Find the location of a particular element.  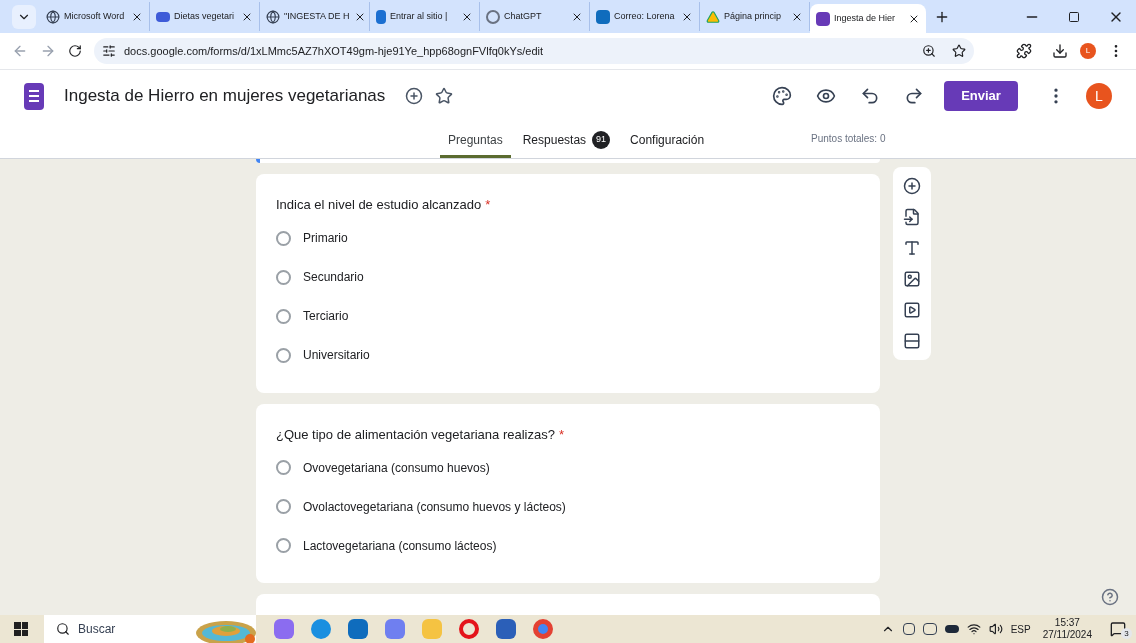

option-label: Secundario is located at coordinates (333, 277).